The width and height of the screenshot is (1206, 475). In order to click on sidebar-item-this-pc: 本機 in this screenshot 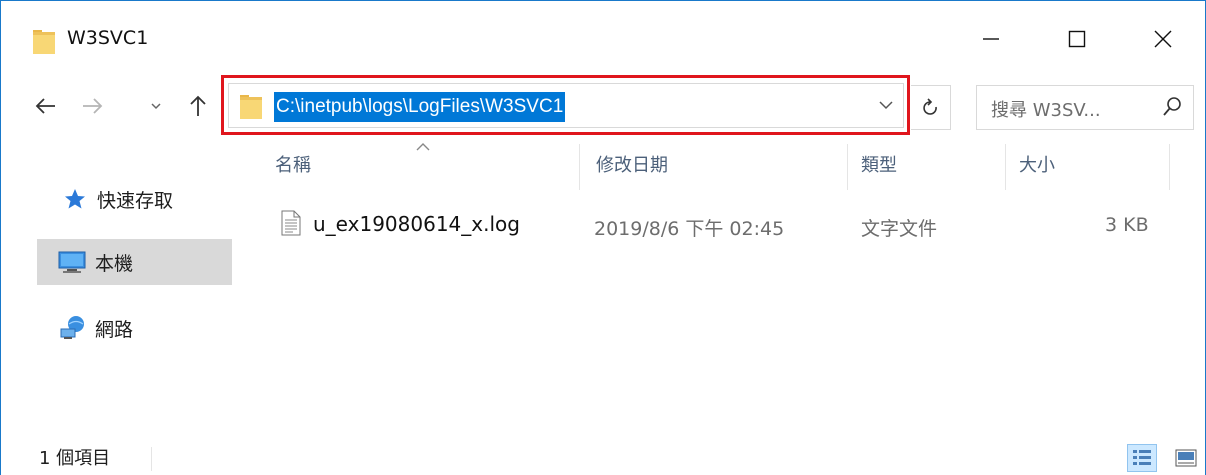, I will do `click(142, 262)`.